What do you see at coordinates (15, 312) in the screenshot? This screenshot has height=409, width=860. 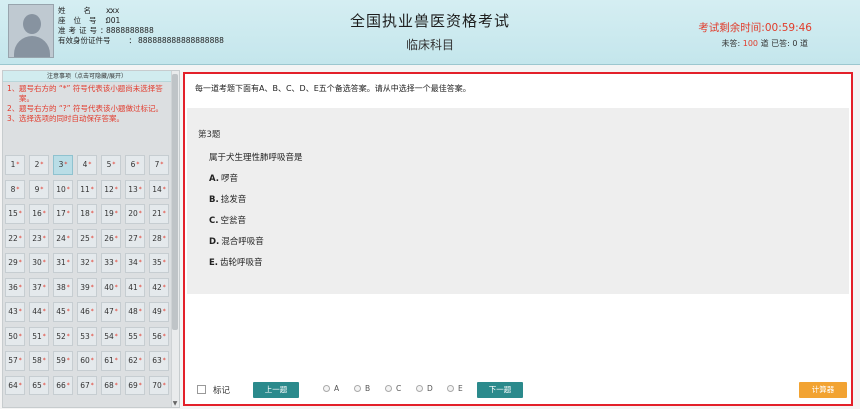 I see `question-nav-item: 43 *` at bounding box center [15, 312].